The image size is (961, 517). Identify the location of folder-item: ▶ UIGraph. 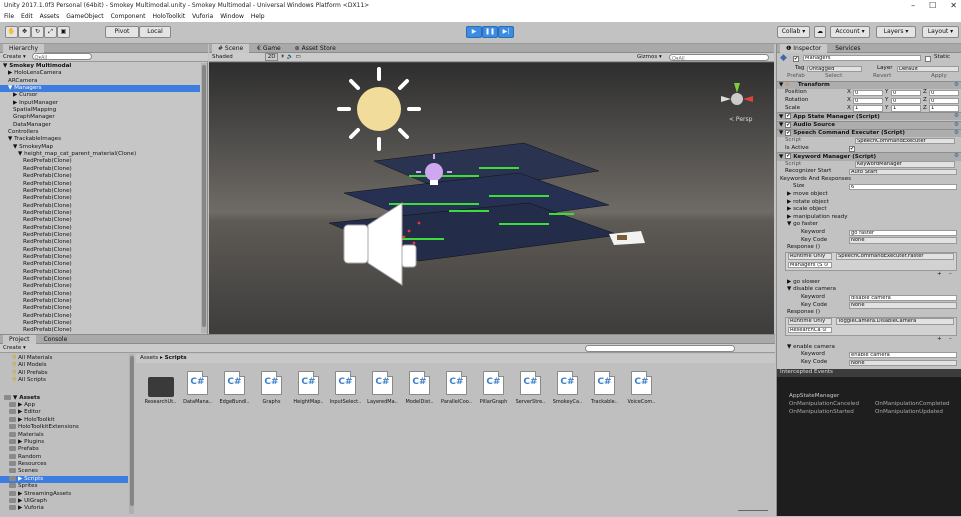
(64, 501).